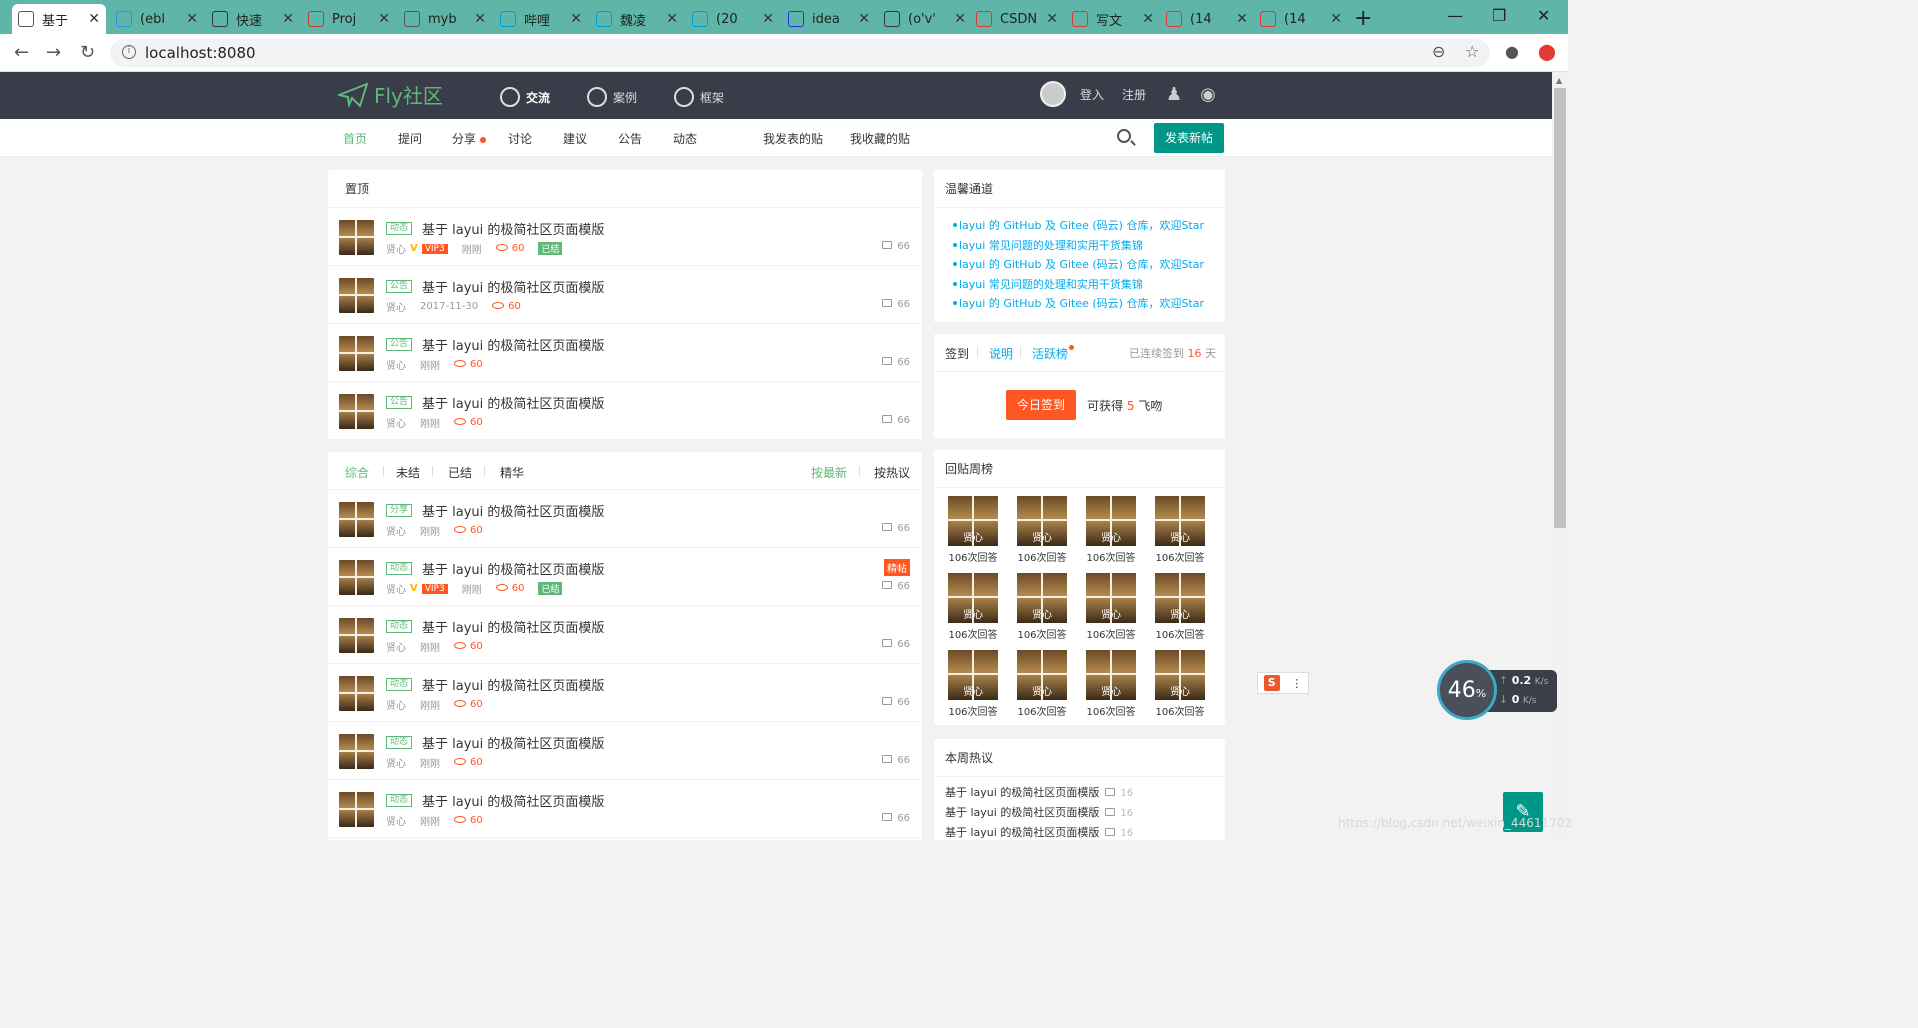 The image size is (1918, 1028). I want to click on tab-help: 说明, so click(1001, 353).